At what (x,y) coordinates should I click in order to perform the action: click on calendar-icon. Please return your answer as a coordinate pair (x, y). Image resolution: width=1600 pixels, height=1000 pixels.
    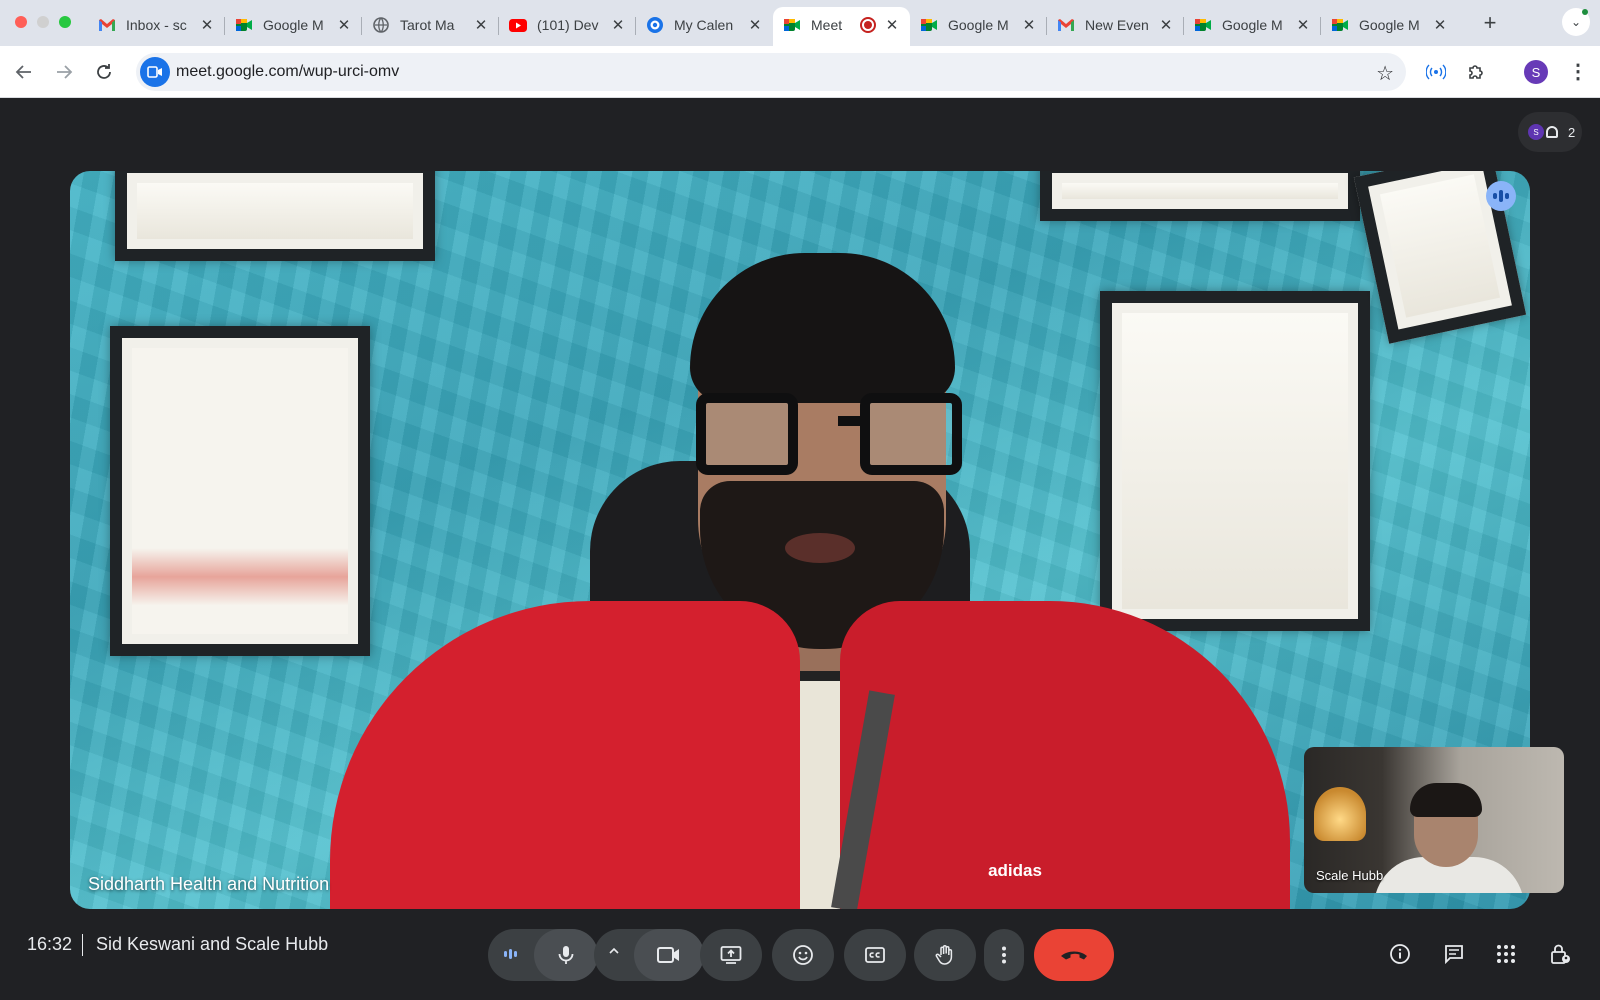
    Looking at the image, I should click on (655, 25).